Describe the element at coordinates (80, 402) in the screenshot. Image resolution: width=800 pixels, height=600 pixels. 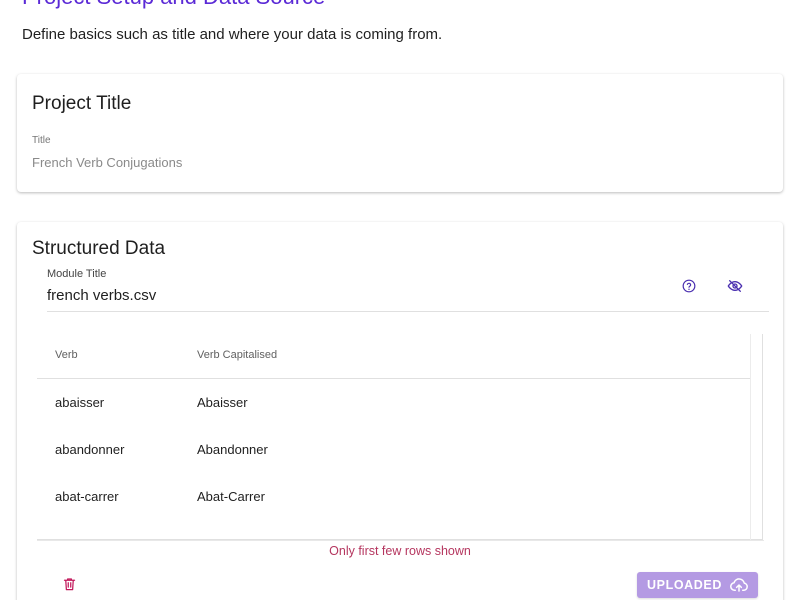
I see `table-cell: abaisser` at that location.